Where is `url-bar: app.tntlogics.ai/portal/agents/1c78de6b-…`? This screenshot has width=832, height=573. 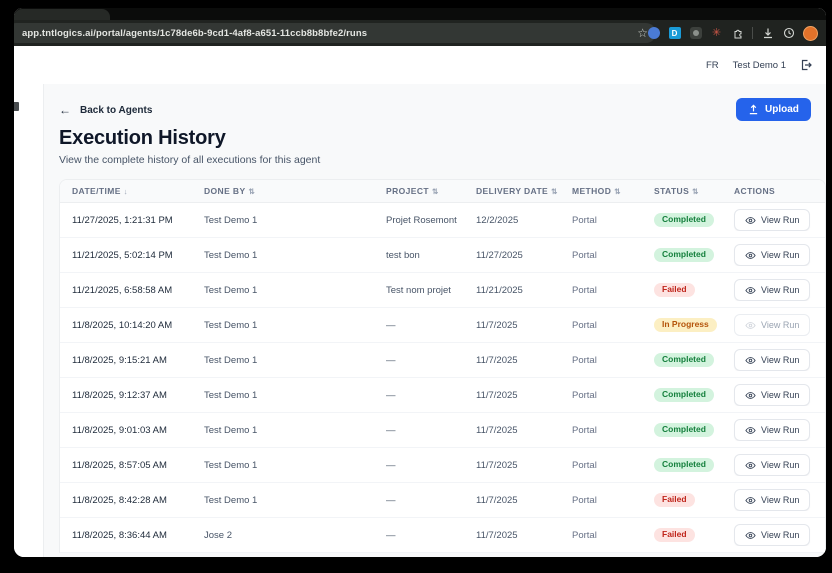
url-bar: app.tntlogics.ai/portal/agents/1c78de6b-… is located at coordinates (335, 33).